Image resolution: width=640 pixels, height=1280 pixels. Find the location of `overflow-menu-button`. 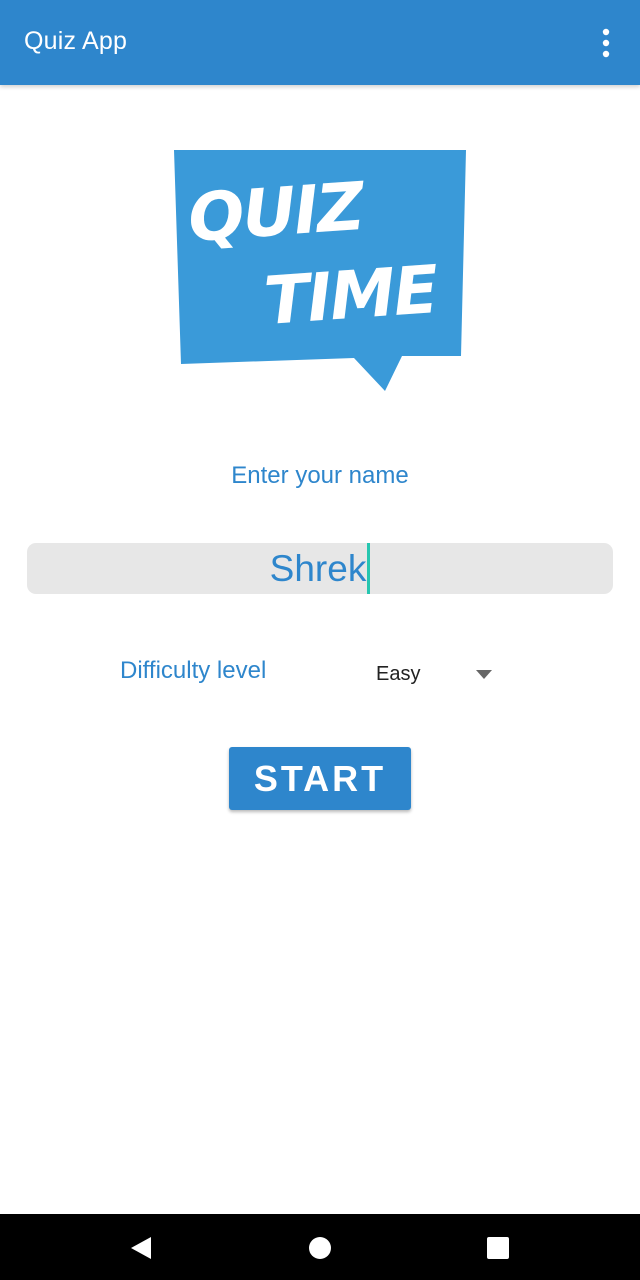

overflow-menu-button is located at coordinates (606, 43).